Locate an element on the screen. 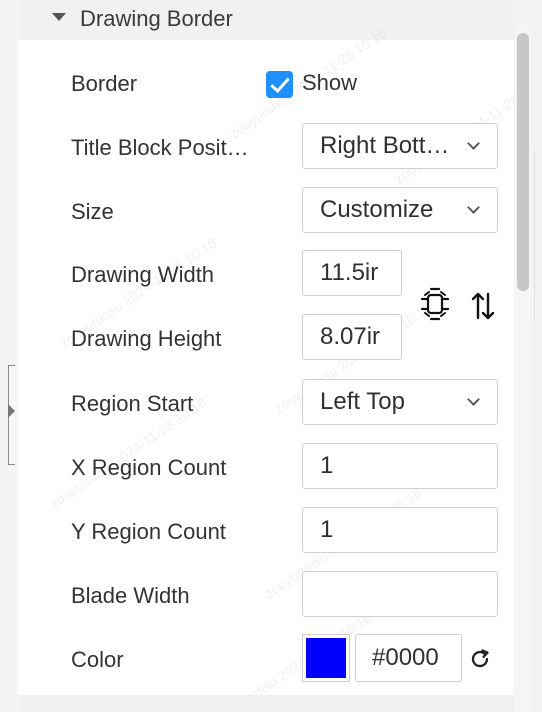  vertical-scrollbar-thumb is located at coordinates (523, 162).